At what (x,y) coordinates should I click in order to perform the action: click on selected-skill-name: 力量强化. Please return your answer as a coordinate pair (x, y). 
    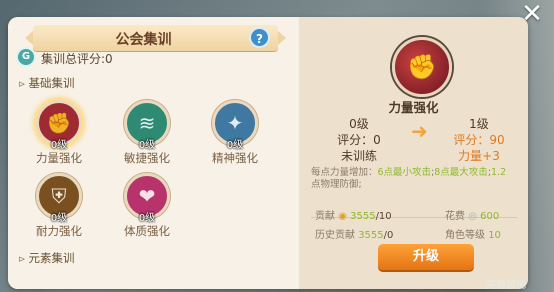
    Looking at the image, I should click on (413, 107).